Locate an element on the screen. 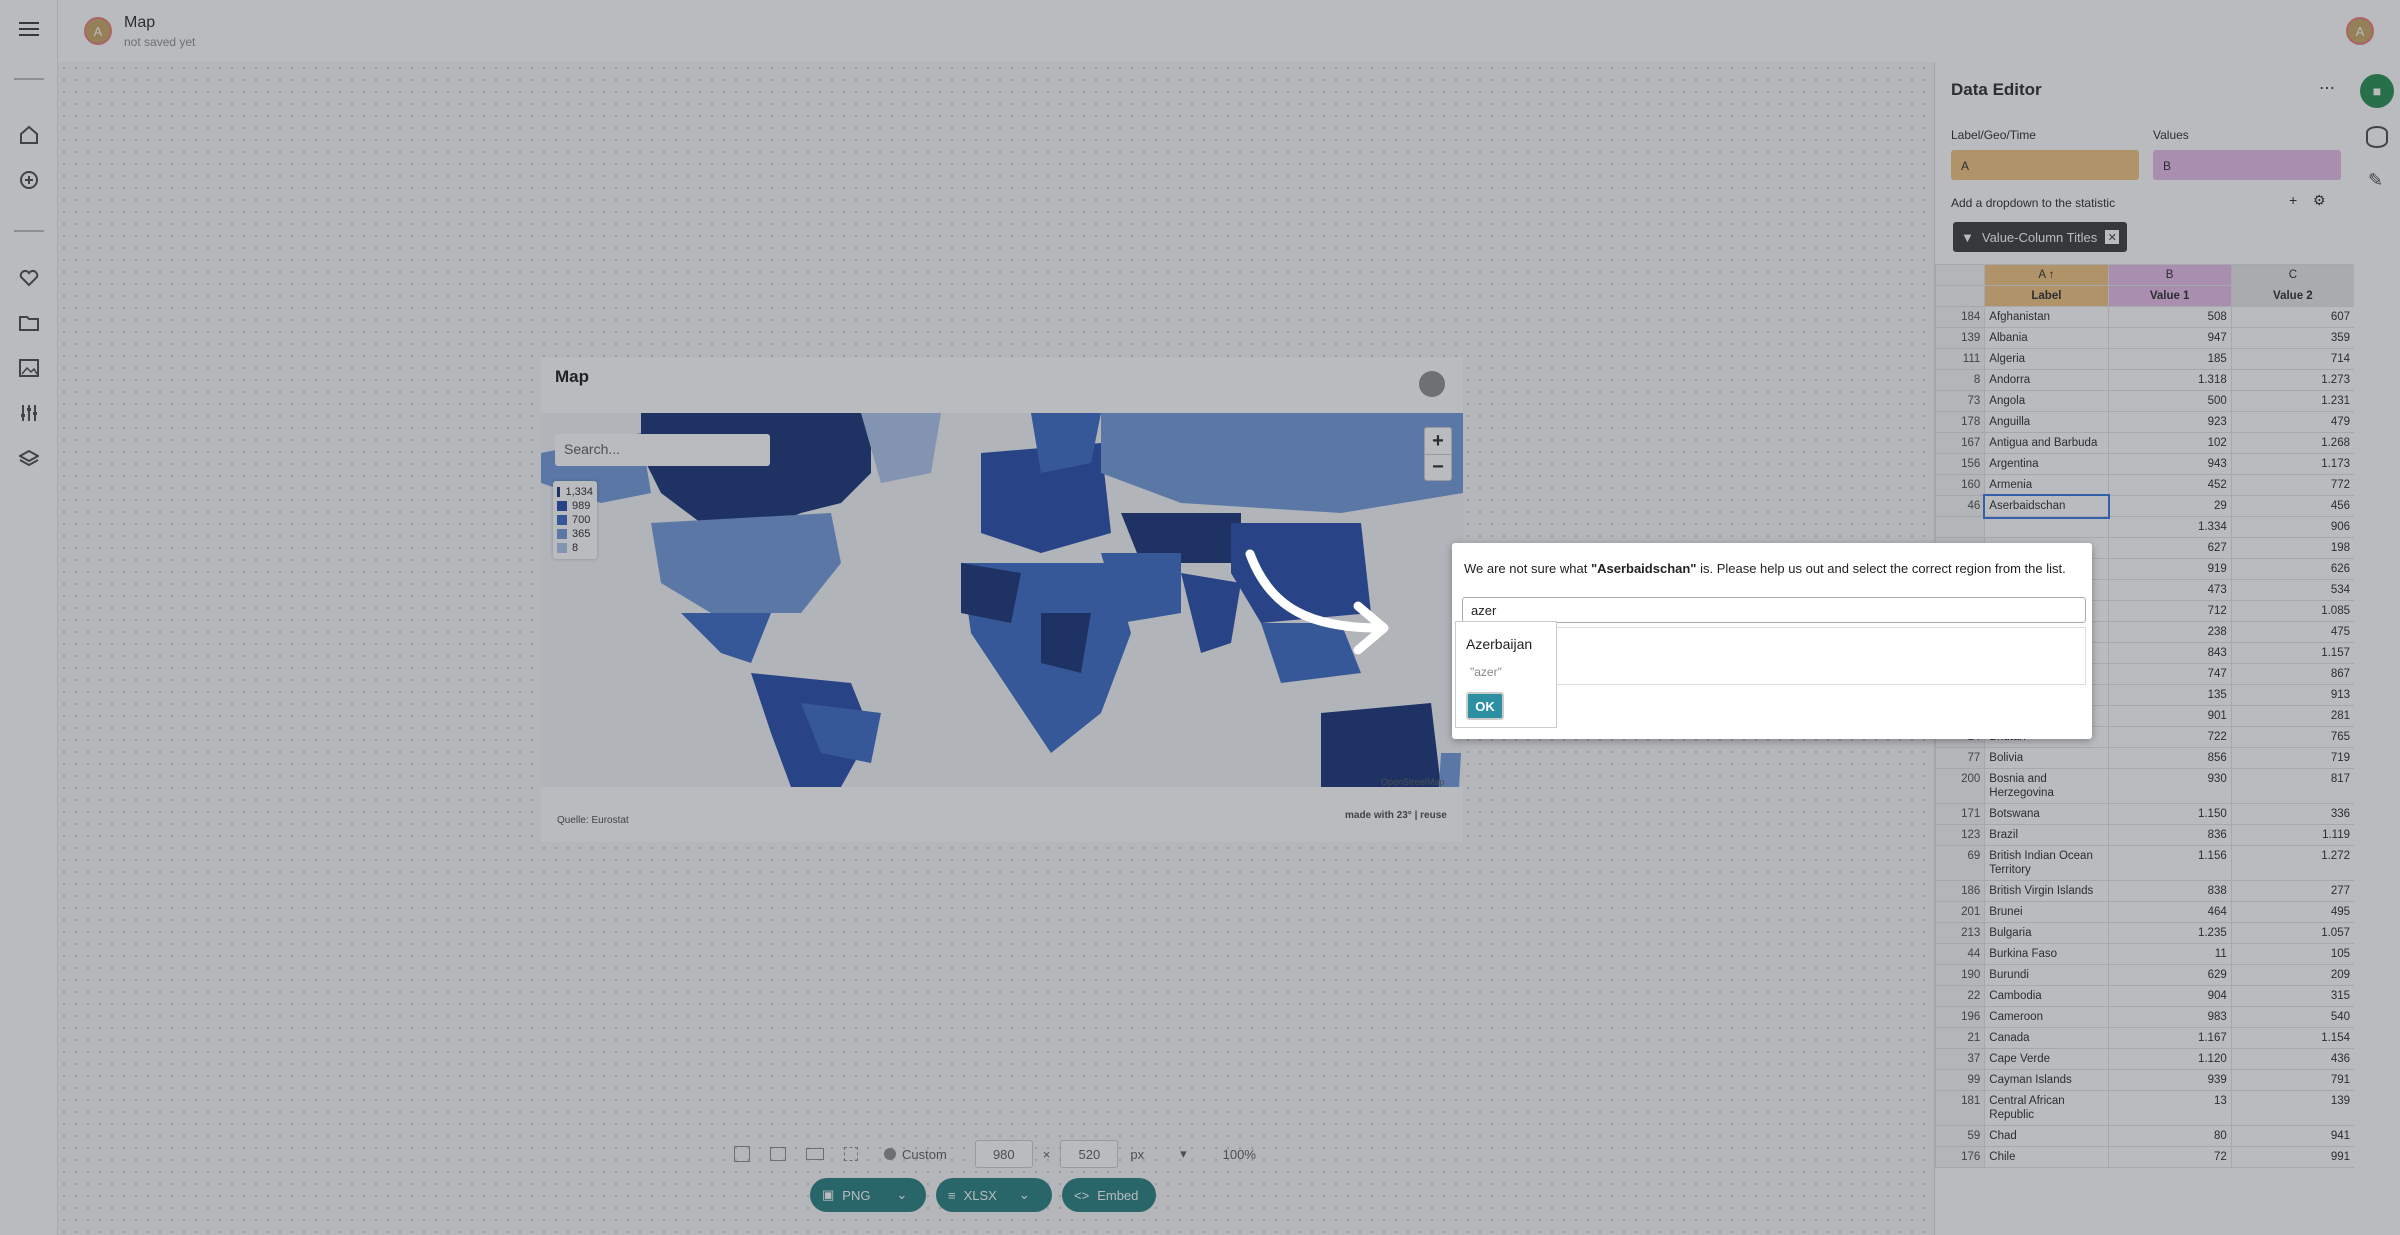 The height and width of the screenshot is (1235, 2400). ok-button: OK is located at coordinates (1485, 706).